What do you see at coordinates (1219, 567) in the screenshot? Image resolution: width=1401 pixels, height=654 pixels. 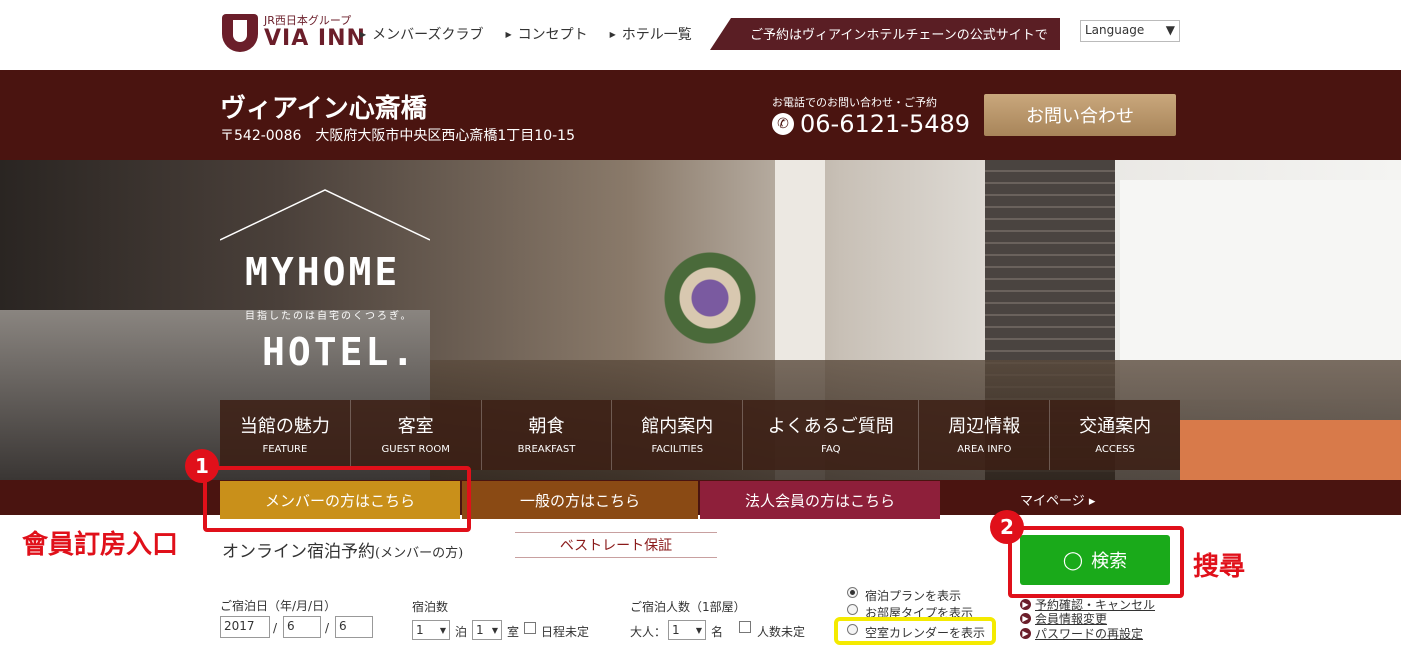 I see `annotation-label-search: 搜尋` at bounding box center [1219, 567].